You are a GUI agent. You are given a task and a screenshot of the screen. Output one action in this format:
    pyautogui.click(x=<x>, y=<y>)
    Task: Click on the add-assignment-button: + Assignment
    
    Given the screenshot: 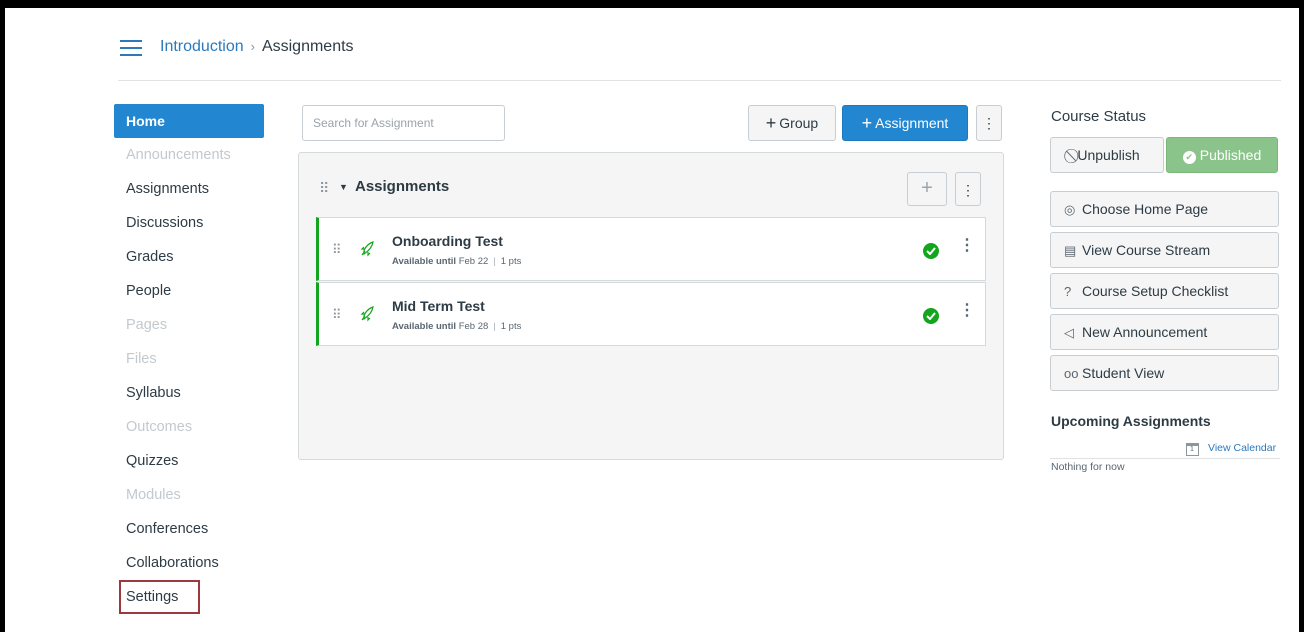 What is the action you would take?
    pyautogui.click(x=905, y=123)
    